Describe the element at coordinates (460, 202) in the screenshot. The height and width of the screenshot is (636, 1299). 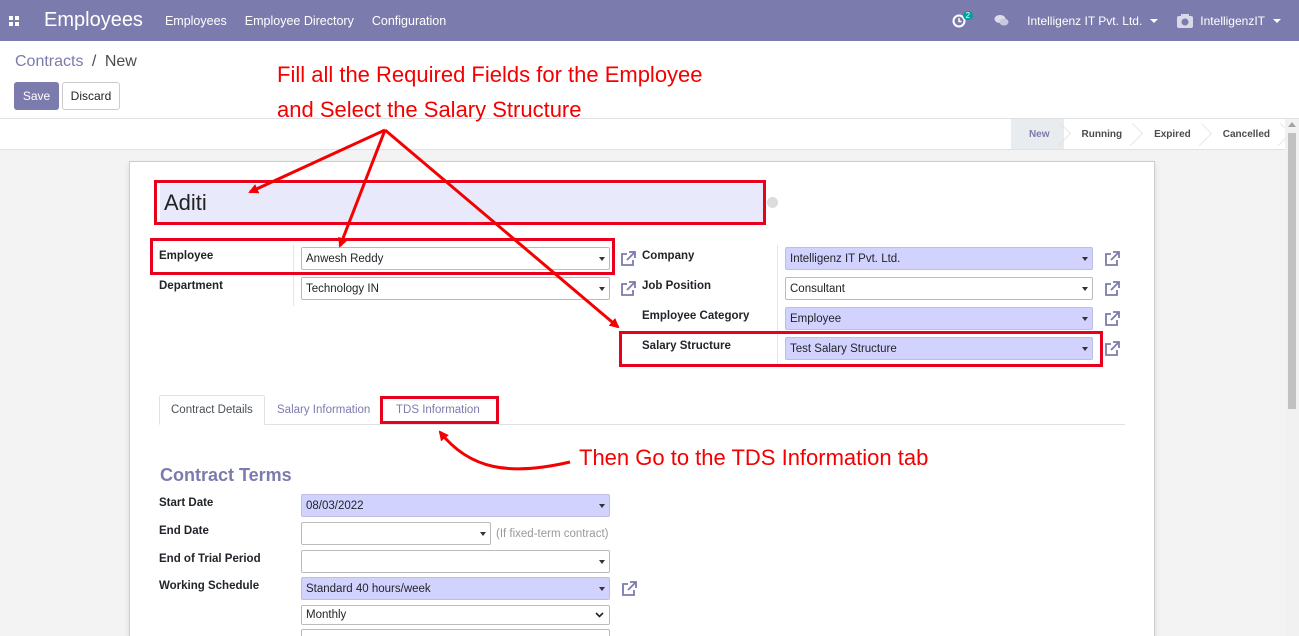
I see `highlight-name-box` at that location.